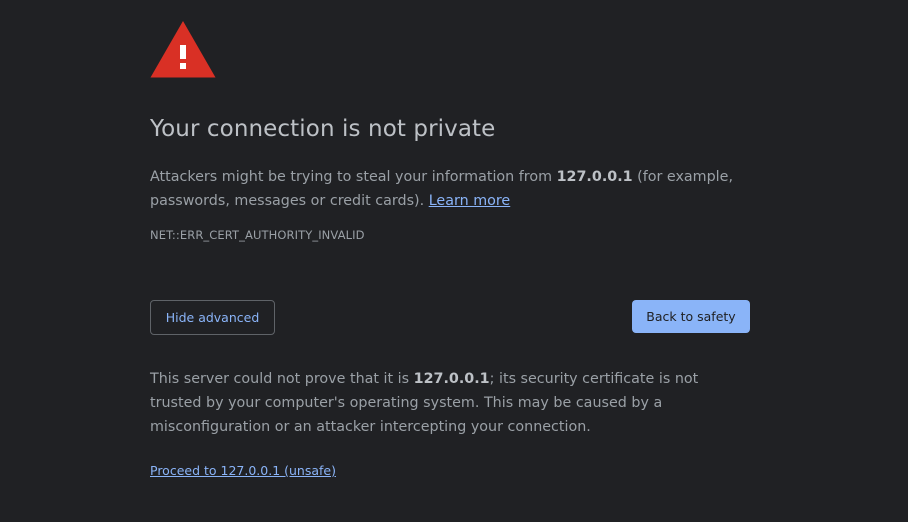 The height and width of the screenshot is (522, 908). Describe the element at coordinates (183, 49) in the screenshot. I see `warning-triangle-icon` at that location.